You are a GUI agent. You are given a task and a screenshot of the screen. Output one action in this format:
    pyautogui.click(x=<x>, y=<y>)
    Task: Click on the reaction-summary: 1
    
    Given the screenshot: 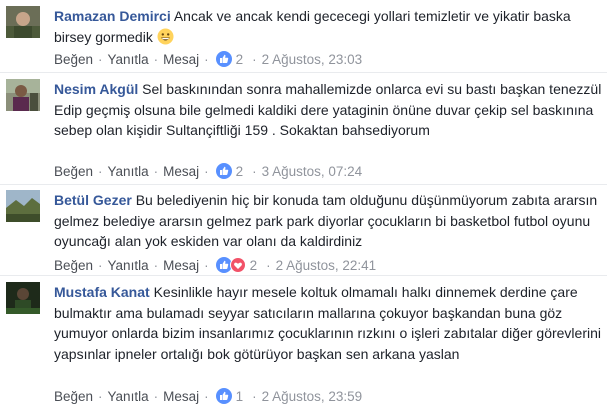 What is the action you would take?
    pyautogui.click(x=231, y=396)
    